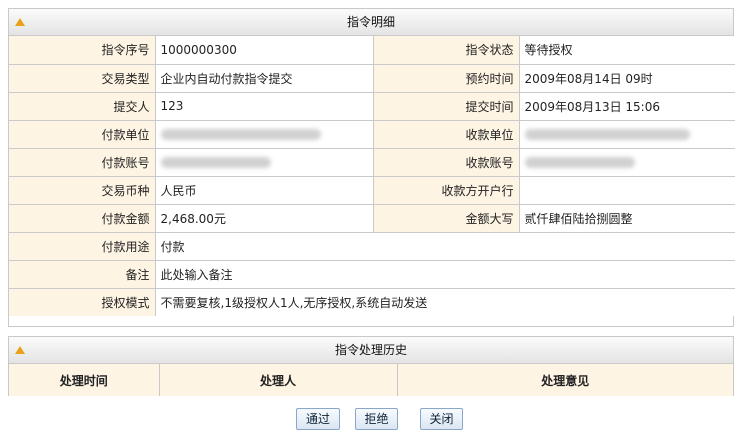 Image resolution: width=745 pixels, height=447 pixels. I want to click on value-currency: 人民币, so click(264, 190).